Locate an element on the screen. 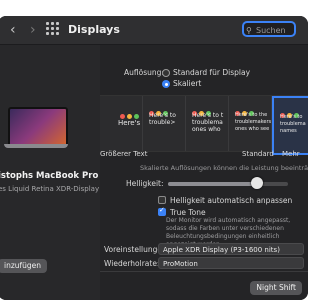 Image resolution: width=320 pixels, height=300 pixels. model-name: istophs MacBook Pro is located at coordinates (49, 176).